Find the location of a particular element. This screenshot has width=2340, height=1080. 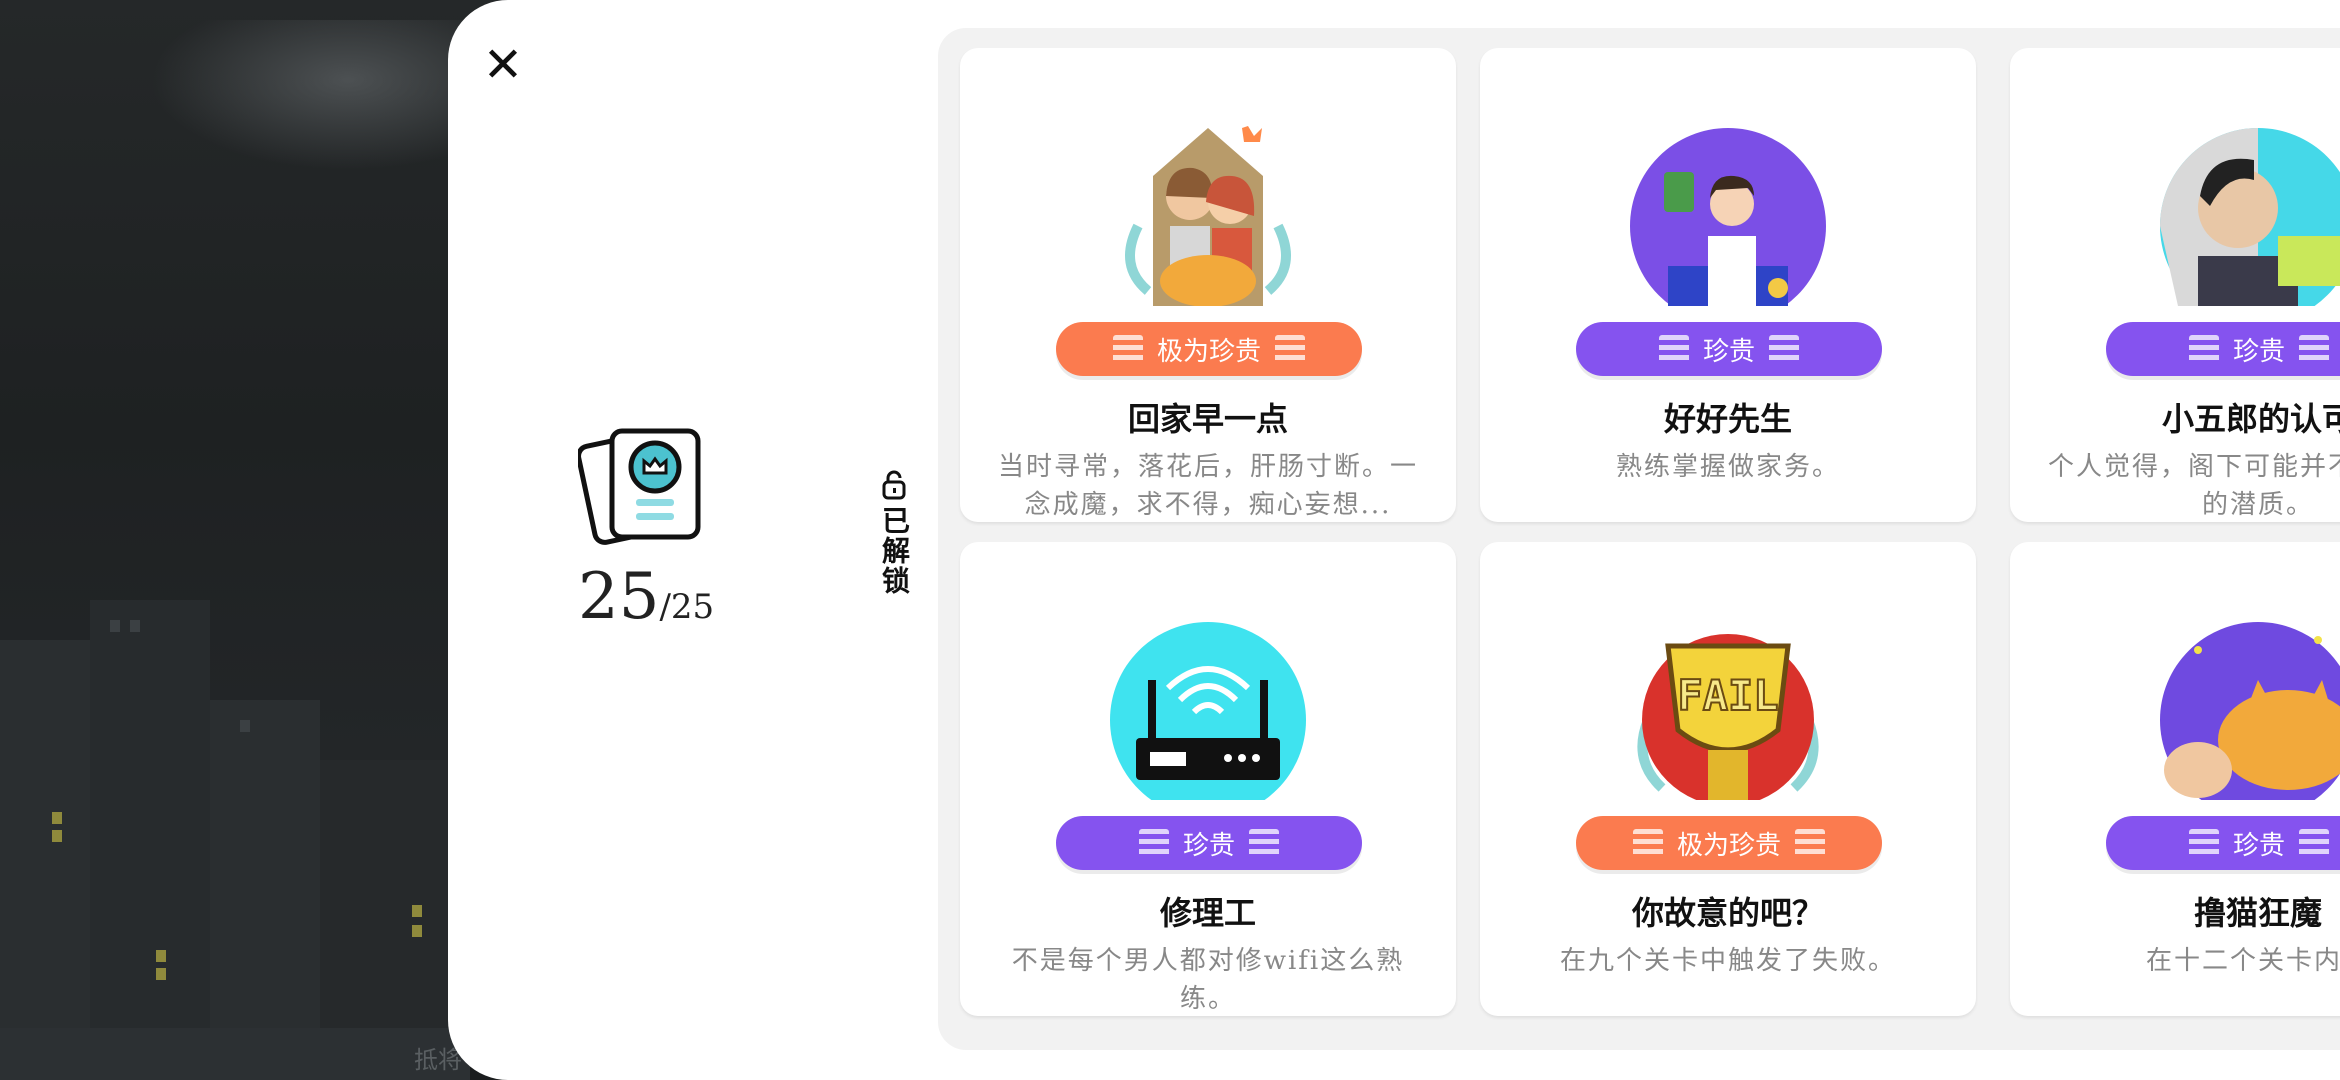

house-husband-art is located at coordinates (1728, 217).